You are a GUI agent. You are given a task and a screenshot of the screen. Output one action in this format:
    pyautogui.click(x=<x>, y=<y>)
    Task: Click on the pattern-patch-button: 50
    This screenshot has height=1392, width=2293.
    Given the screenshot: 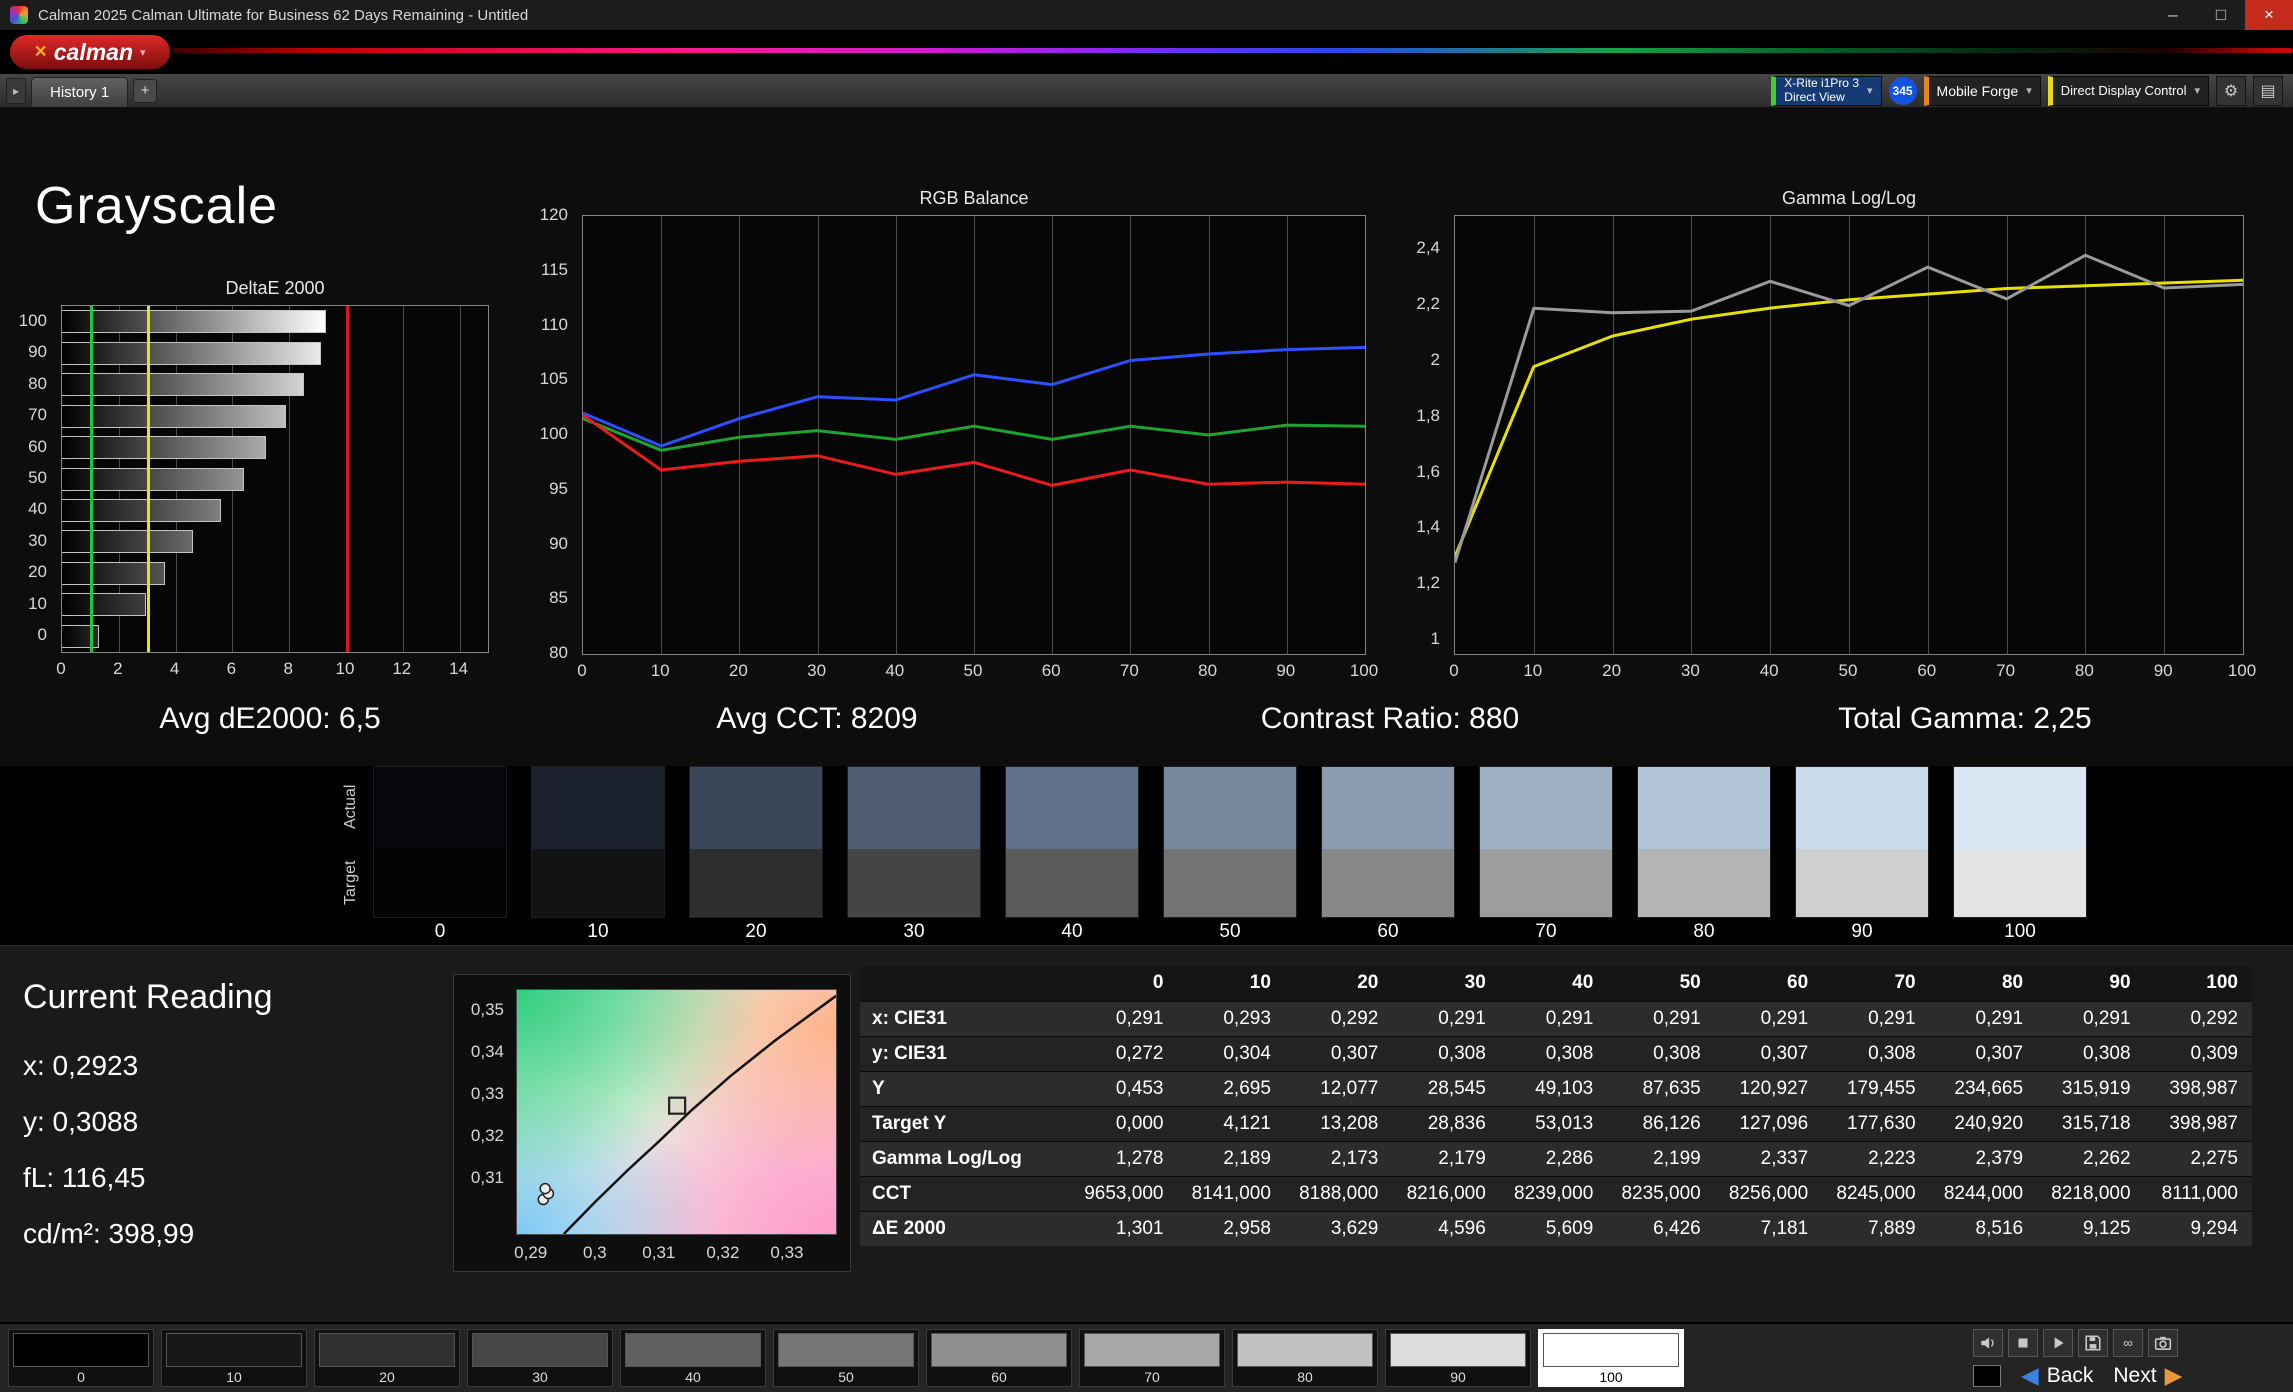 What is the action you would take?
    pyautogui.click(x=846, y=1358)
    